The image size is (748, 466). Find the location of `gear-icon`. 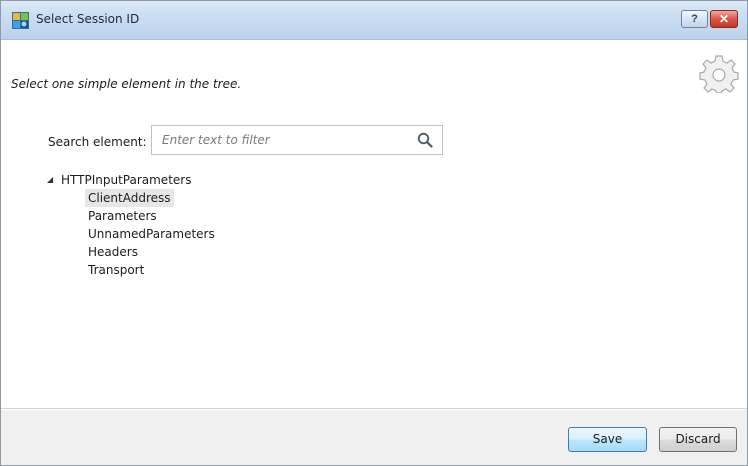

gear-icon is located at coordinates (719, 74).